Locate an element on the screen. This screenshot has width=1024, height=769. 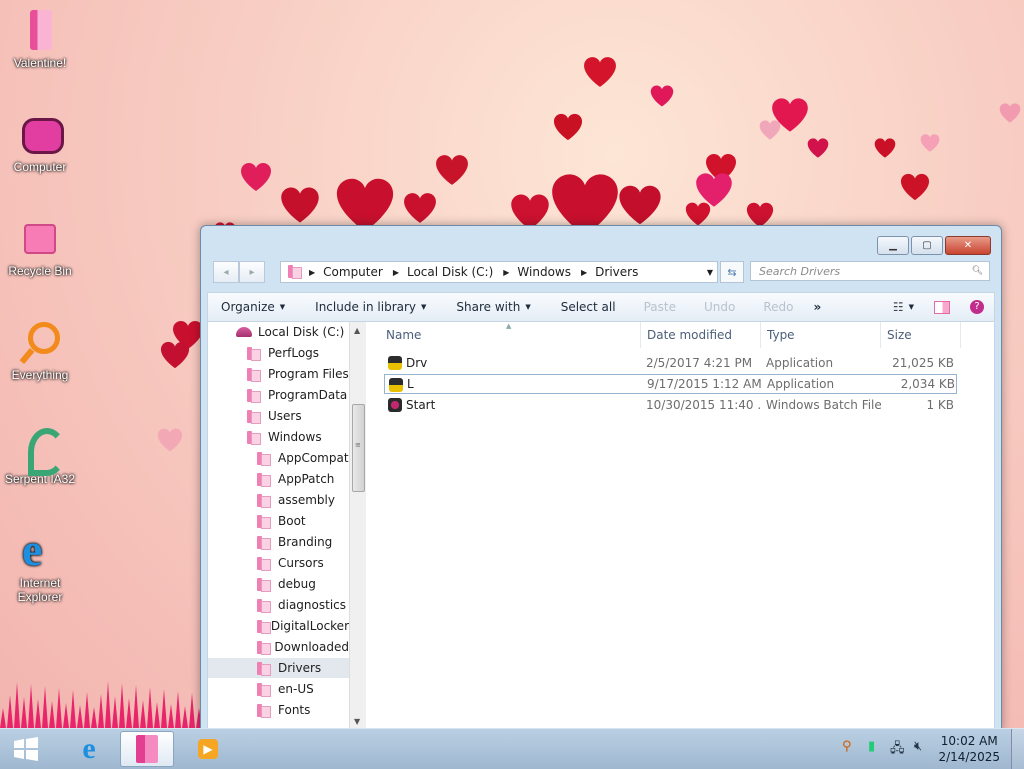
network-icon: 🖧︎ is located at coordinates (897, 750).